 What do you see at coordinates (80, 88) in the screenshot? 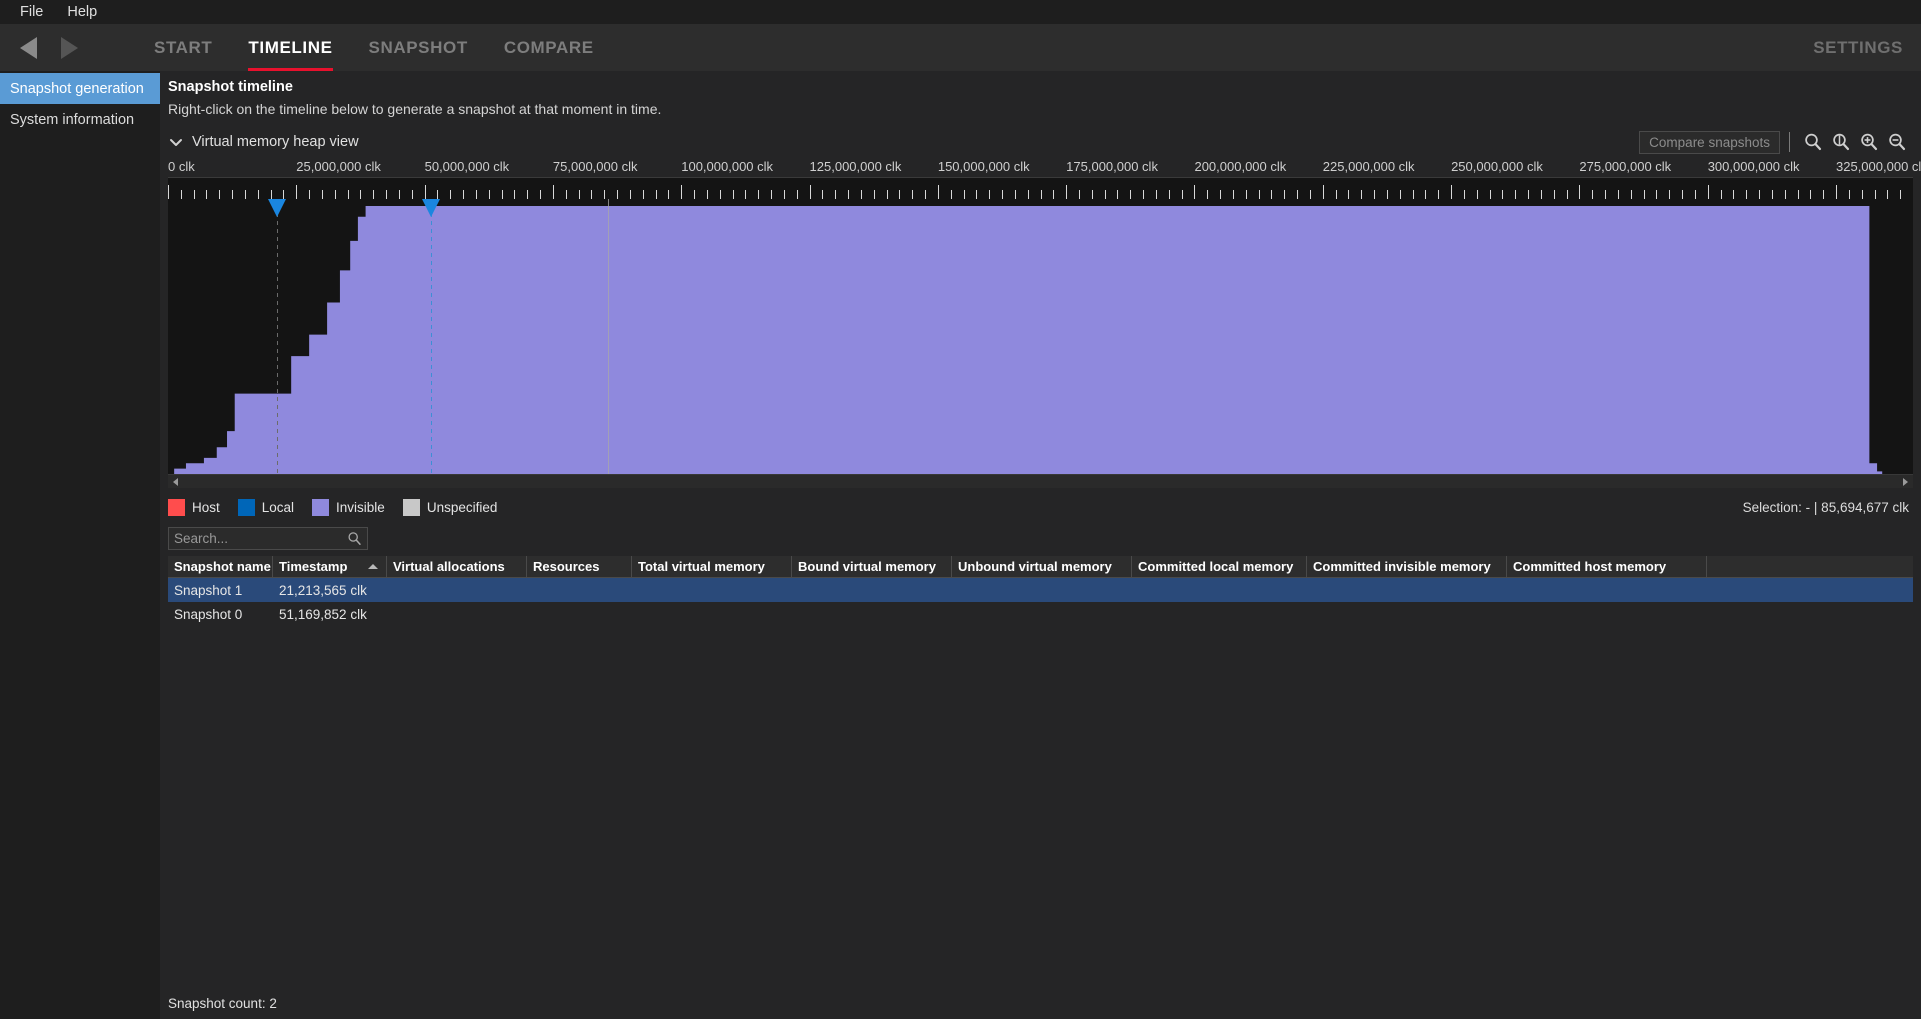
I see `sidebar-item-snapshot-generation: Snapshot generation` at bounding box center [80, 88].